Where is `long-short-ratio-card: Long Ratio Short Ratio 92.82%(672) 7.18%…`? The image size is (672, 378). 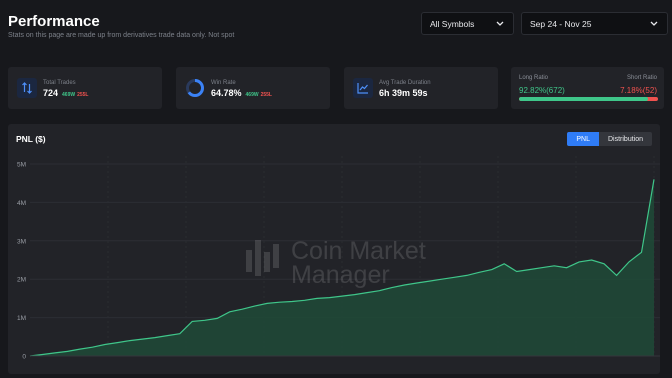 long-short-ratio-card: Long Ratio Short Ratio 92.82%(672) 7.18%… is located at coordinates (587, 88).